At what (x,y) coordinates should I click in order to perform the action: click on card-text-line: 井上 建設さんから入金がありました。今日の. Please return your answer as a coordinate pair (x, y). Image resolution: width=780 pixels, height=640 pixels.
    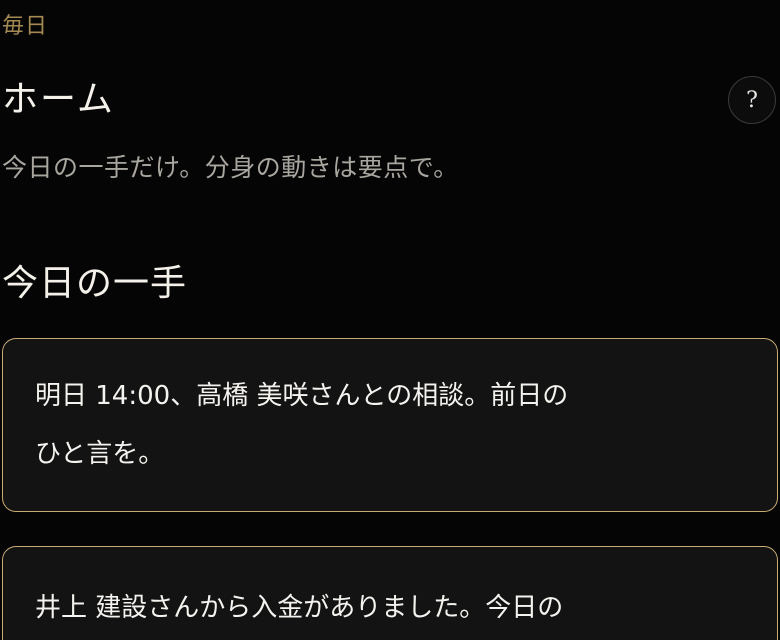
    Looking at the image, I should click on (299, 608).